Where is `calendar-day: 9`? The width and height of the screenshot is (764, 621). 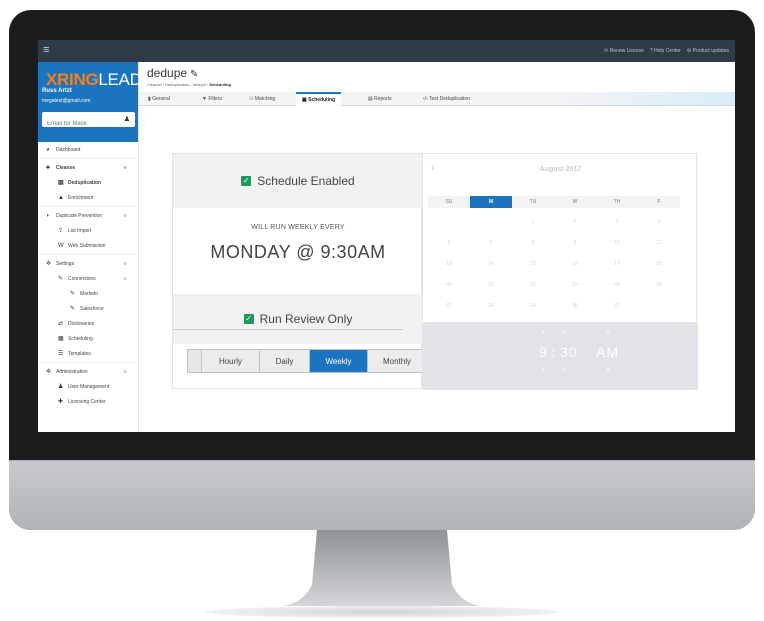
calendar-day: 9 is located at coordinates (575, 243).